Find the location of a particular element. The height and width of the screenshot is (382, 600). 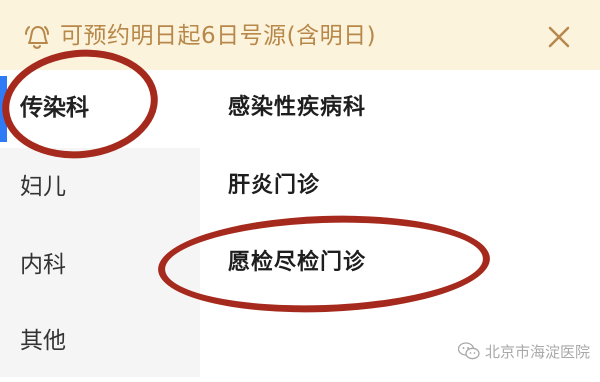

sidebar-item-pediatrics-gynecology: 妇儿 is located at coordinates (100, 187).